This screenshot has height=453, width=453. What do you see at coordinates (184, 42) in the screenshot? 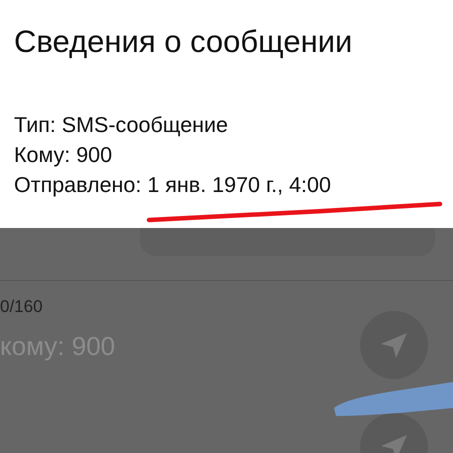
I see `dialog-title: Сведения о сообщении` at bounding box center [184, 42].